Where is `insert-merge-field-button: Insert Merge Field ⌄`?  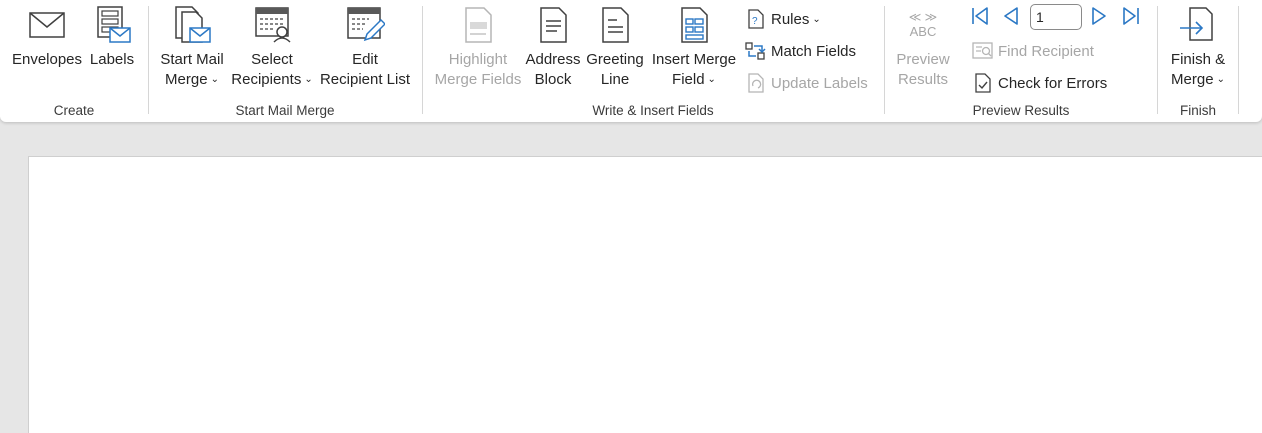
insert-merge-field-button: Insert Merge Field ⌄ is located at coordinates (694, 48).